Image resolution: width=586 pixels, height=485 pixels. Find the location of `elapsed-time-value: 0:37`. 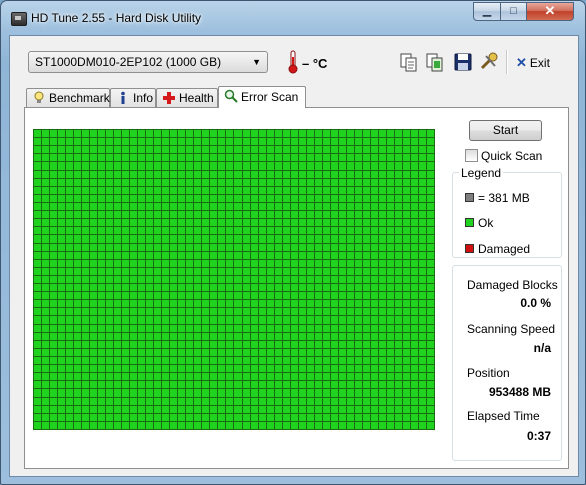

elapsed-time-value: 0:37 is located at coordinates (538, 436).